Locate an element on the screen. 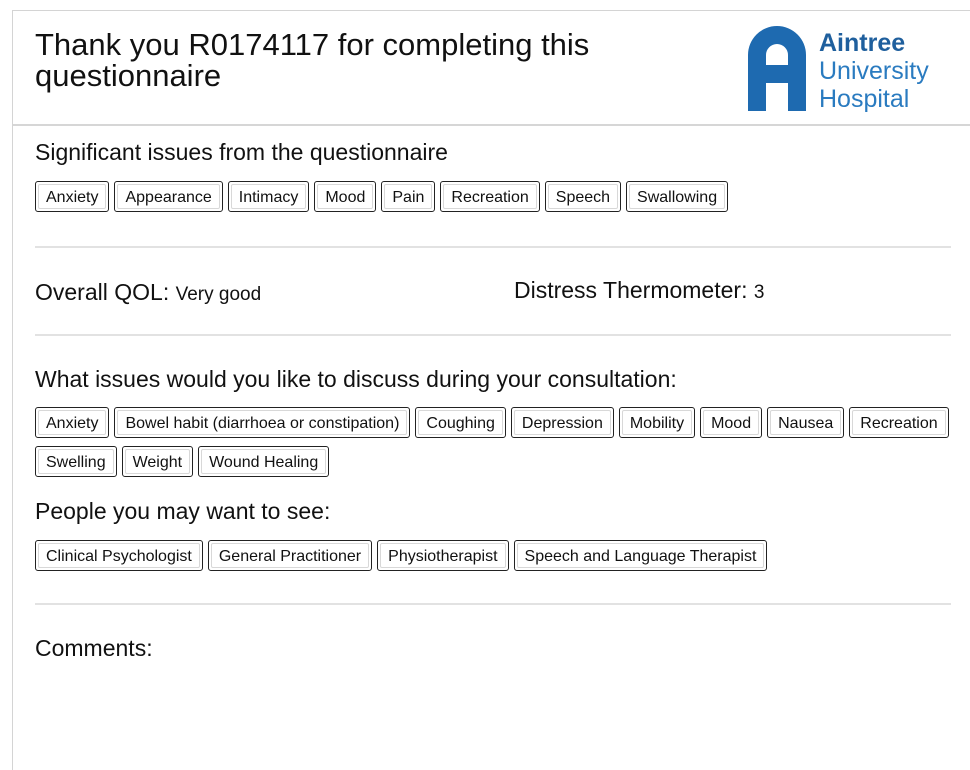  overall-qol-label: Overall QOL: is located at coordinates (102, 292).